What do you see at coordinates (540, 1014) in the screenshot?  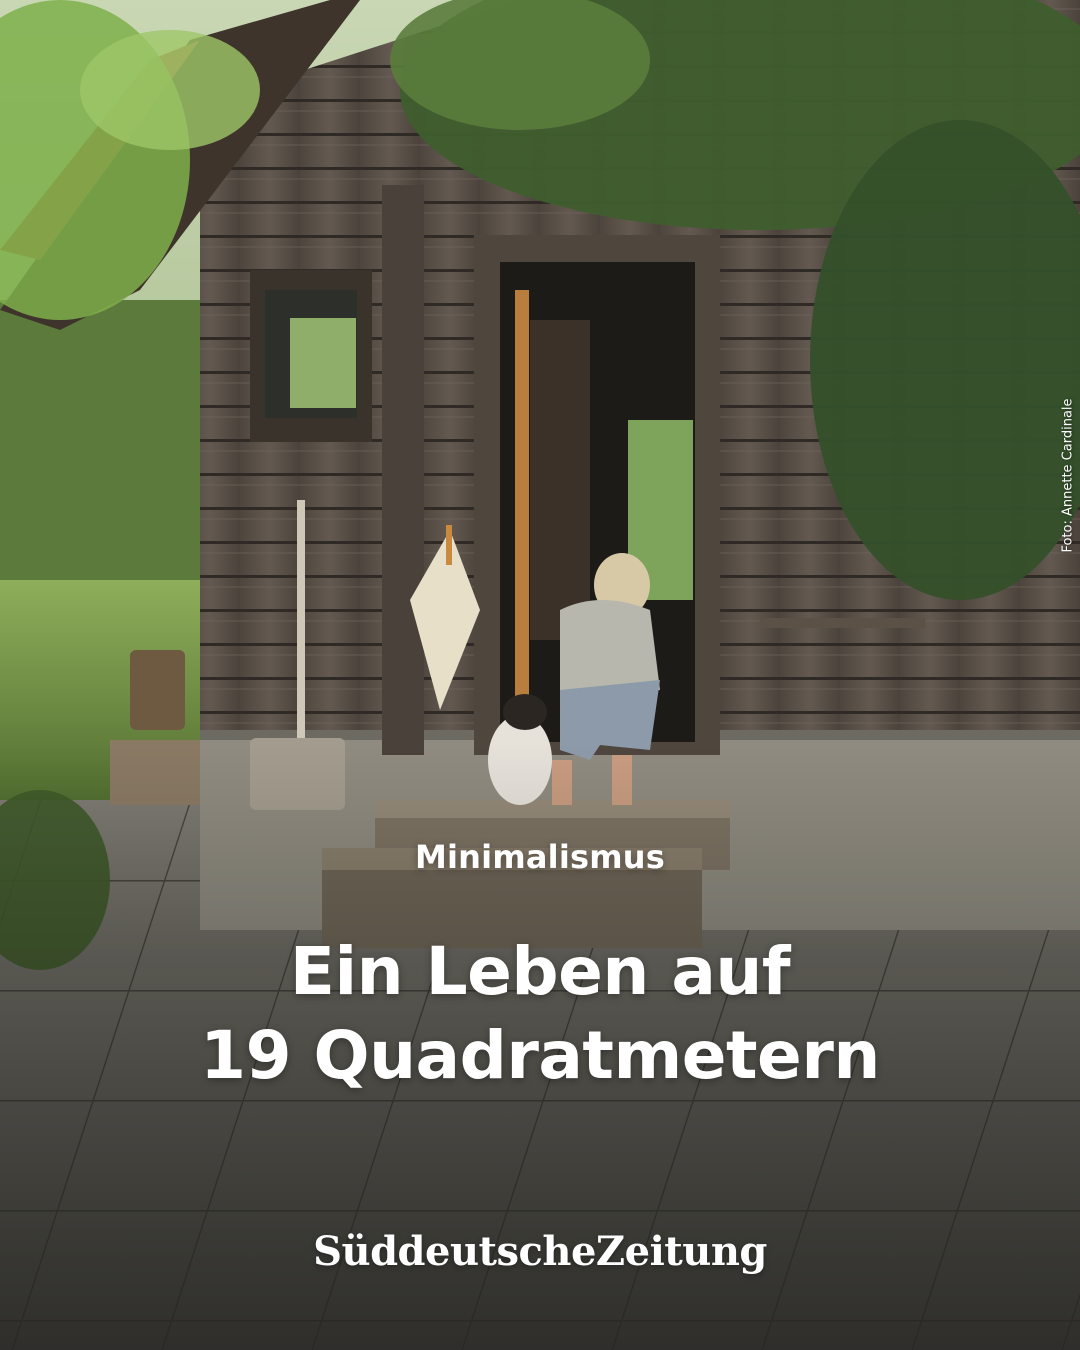 I see `headline: Ein Leben auf 19 Quadratmetern` at bounding box center [540, 1014].